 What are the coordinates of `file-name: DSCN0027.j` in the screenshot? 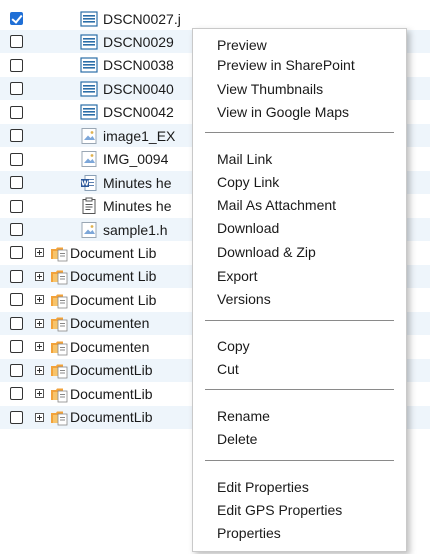 It's located at (142, 19).